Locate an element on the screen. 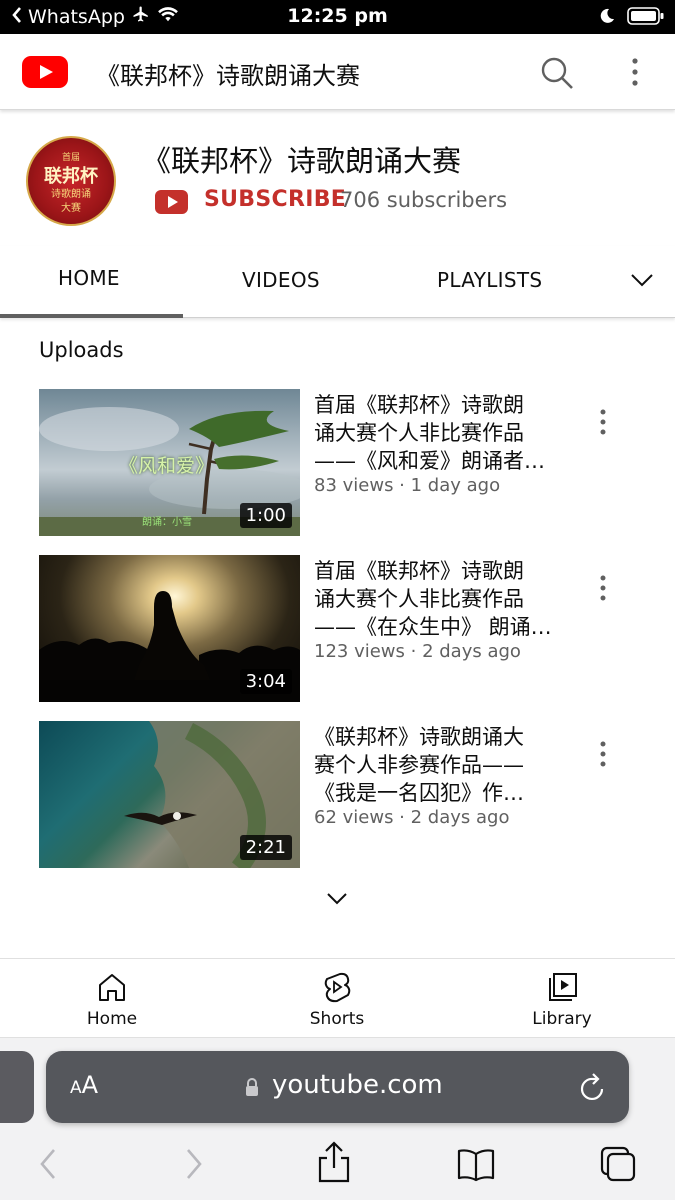 The height and width of the screenshot is (1200, 675). tab-home: HOME is located at coordinates (89, 278).